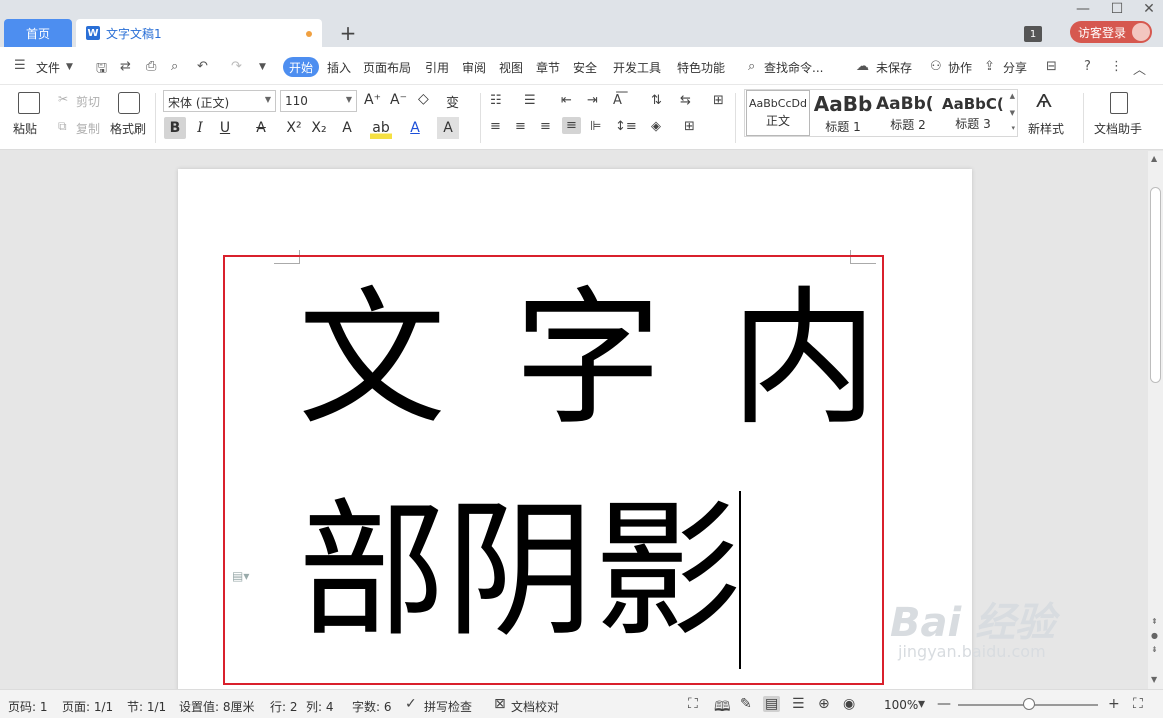  I want to click on style-normal: AaBbCcDd 正文, so click(778, 113).